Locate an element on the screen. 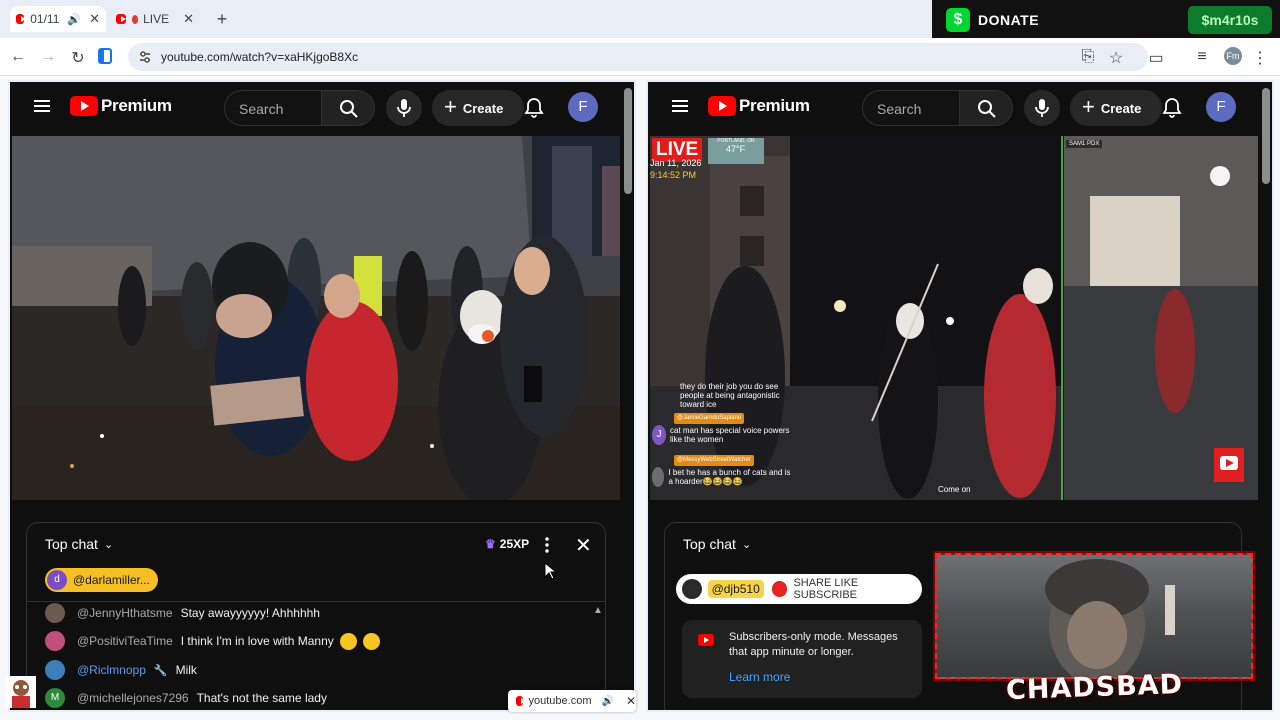 The height and width of the screenshot is (720, 1280). scroll-up-icon: ▲ is located at coordinates (598, 610).